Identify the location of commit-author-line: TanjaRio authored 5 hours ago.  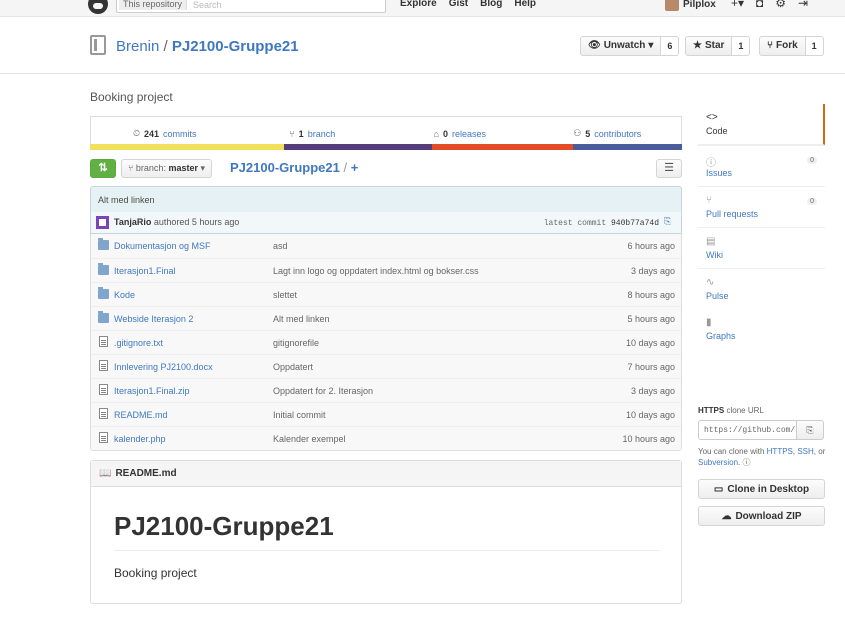
(176, 222).